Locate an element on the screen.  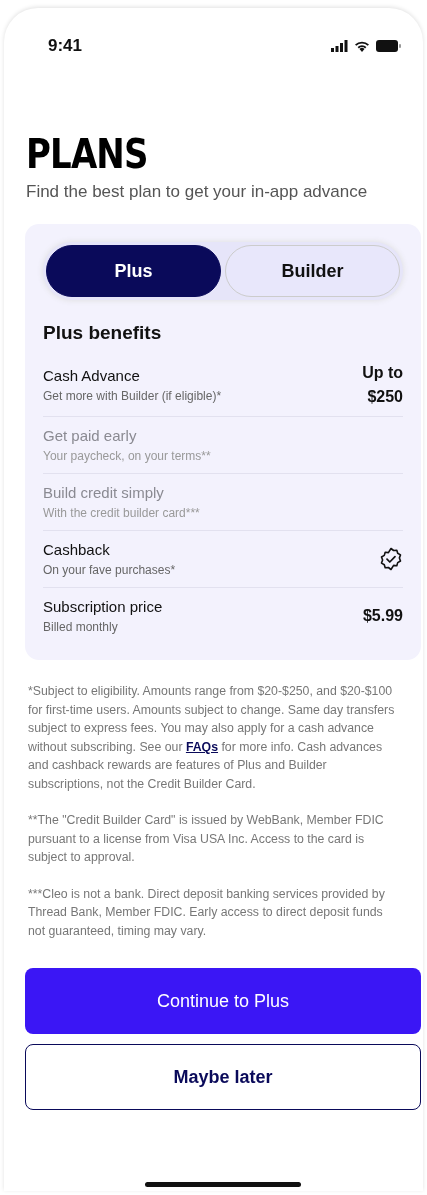
benefit-subtitle: Billed monthly is located at coordinates (81, 627).